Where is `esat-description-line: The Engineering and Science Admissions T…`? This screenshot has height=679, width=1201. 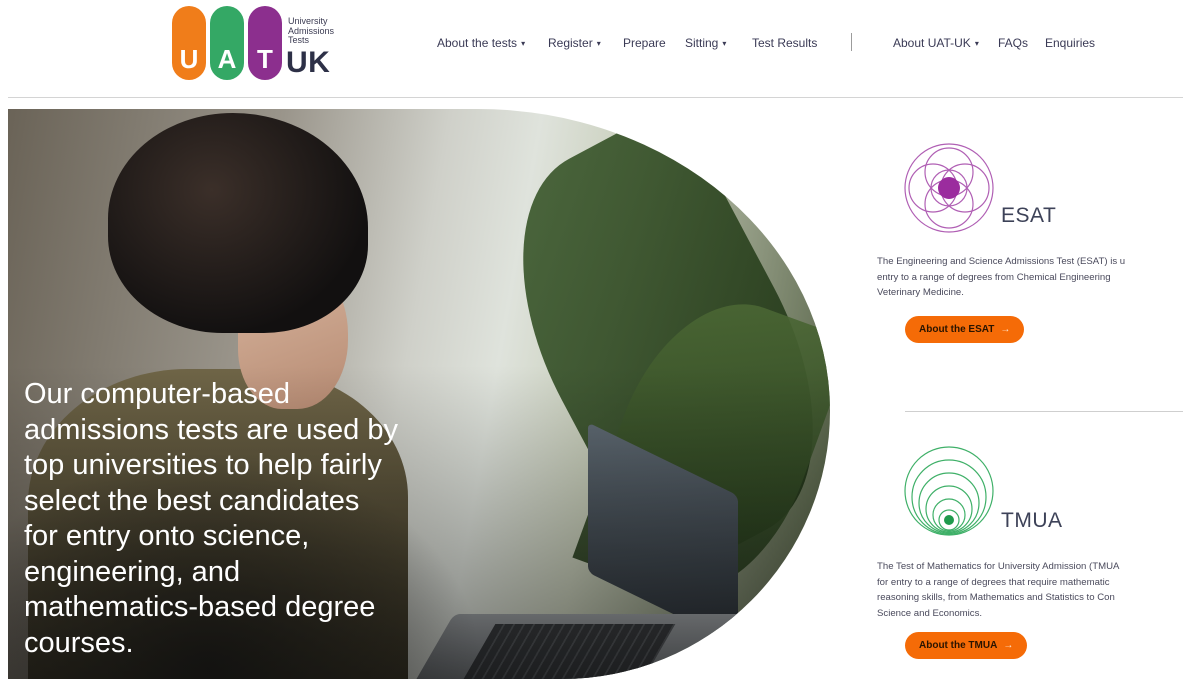 esat-description-line: The Engineering and Science Admissions T… is located at coordinates (1001, 261).